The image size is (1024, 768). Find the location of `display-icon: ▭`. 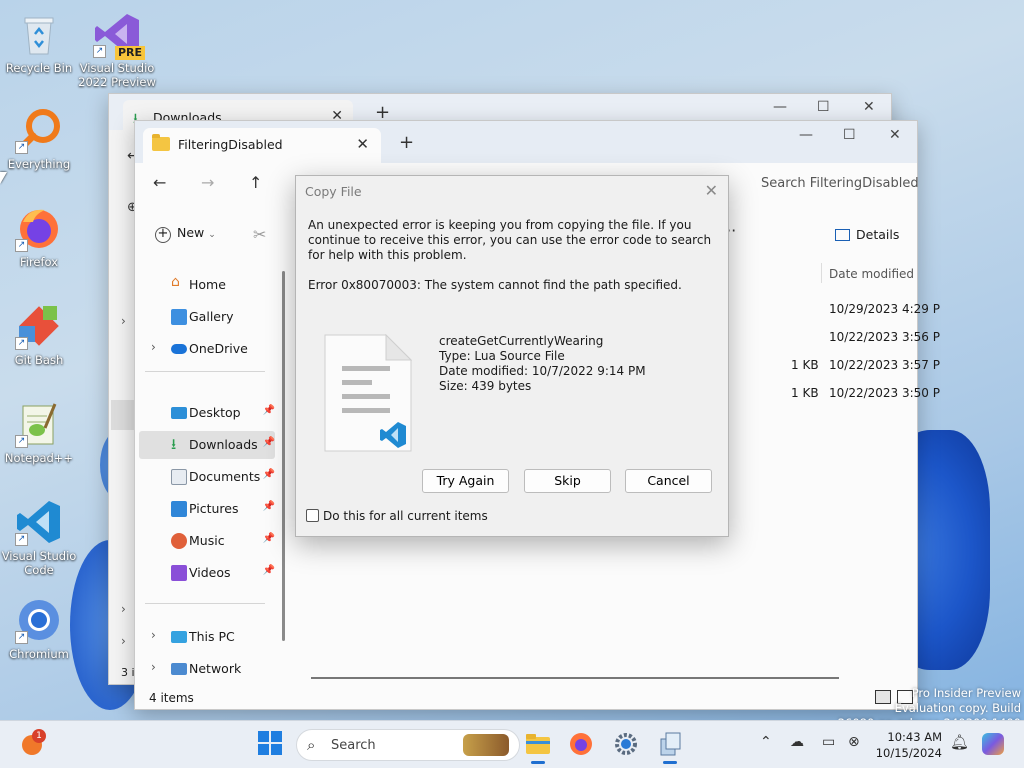

display-icon: ▭ is located at coordinates (828, 742).